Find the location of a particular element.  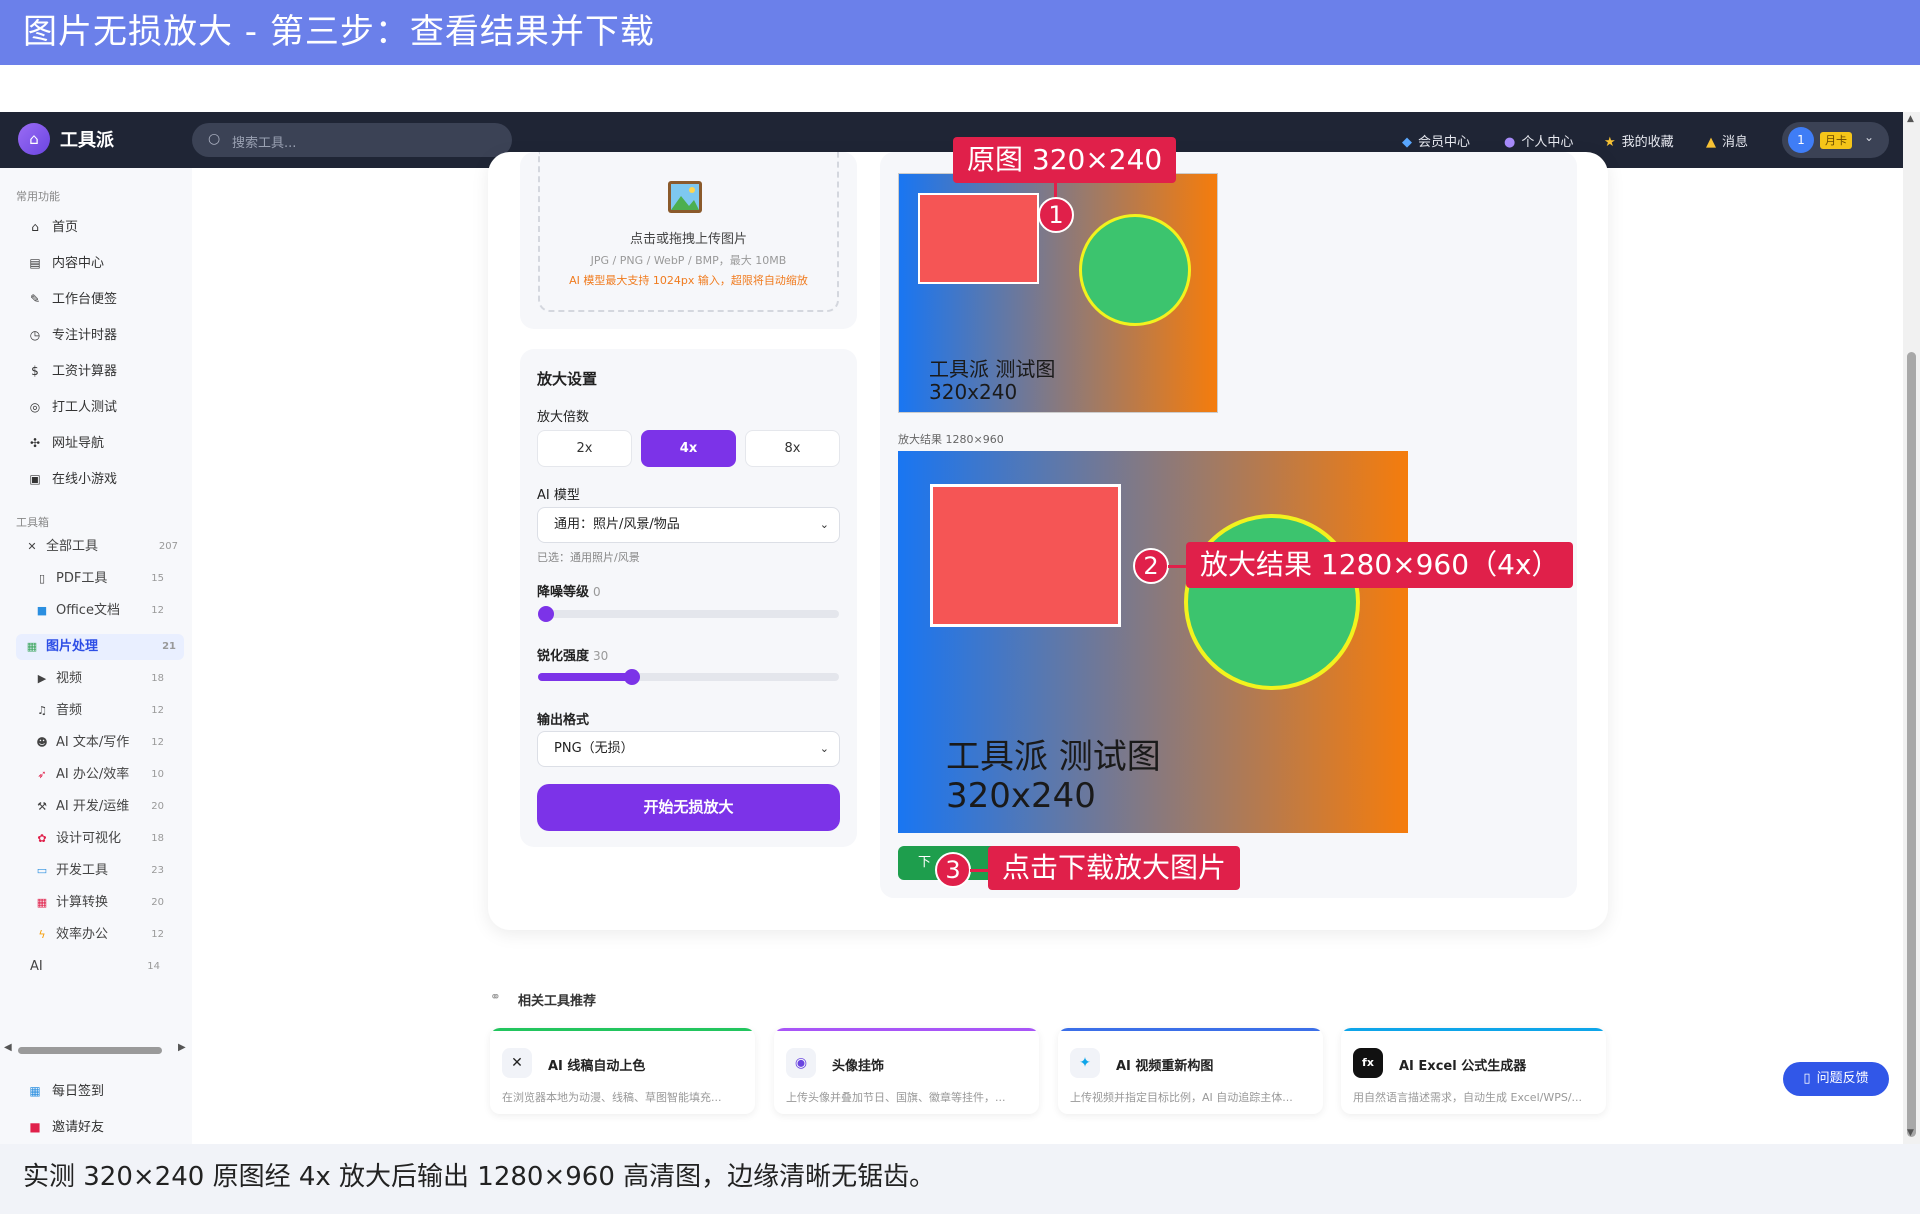

tutorial-banner-title: 图片无损放大 - 第三步：查看结果并下载 is located at coordinates (960, 32).